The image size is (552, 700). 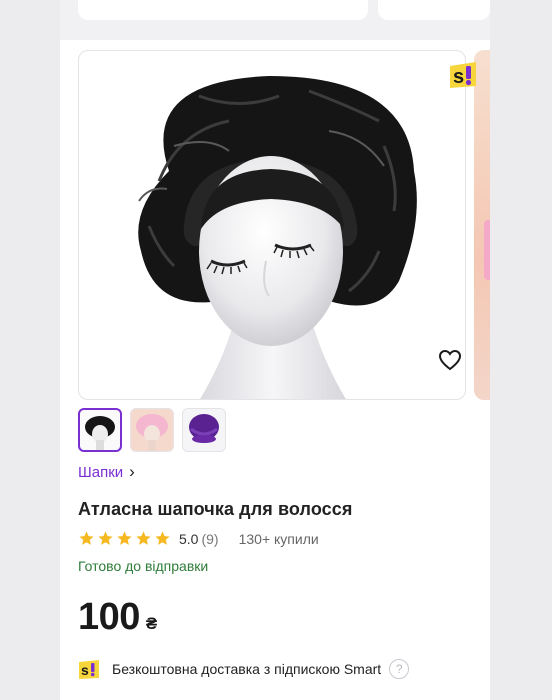 I want to click on thumbnail-pink-bonnet, so click(x=152, y=430).